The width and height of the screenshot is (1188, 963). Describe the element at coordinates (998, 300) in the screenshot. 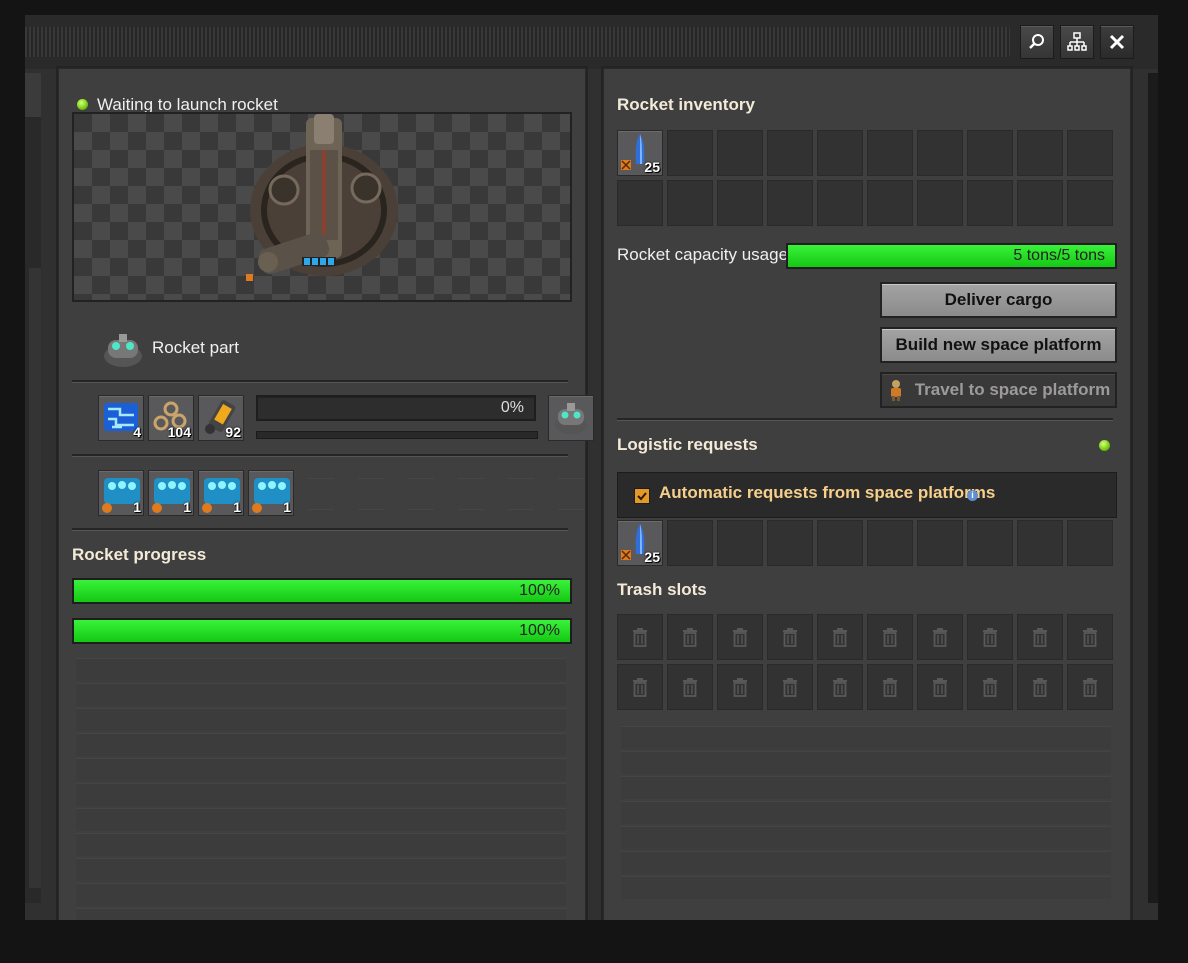

I see `deliver-cargo-button: Deliver cargo` at that location.